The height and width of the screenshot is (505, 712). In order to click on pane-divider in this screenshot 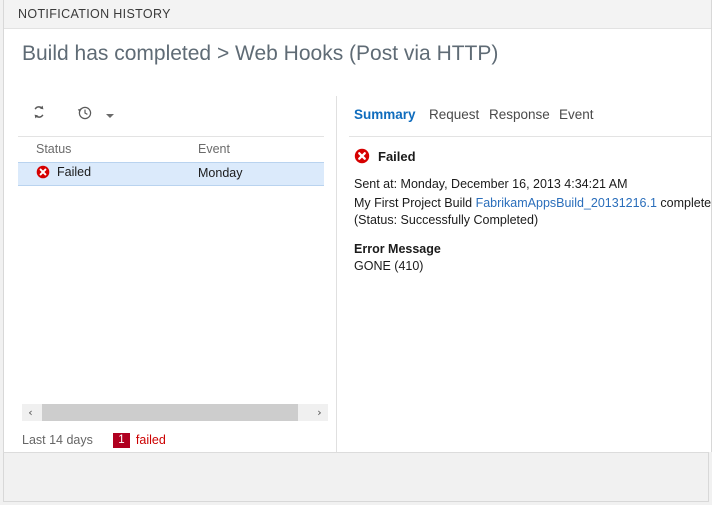, I will do `click(336, 274)`.